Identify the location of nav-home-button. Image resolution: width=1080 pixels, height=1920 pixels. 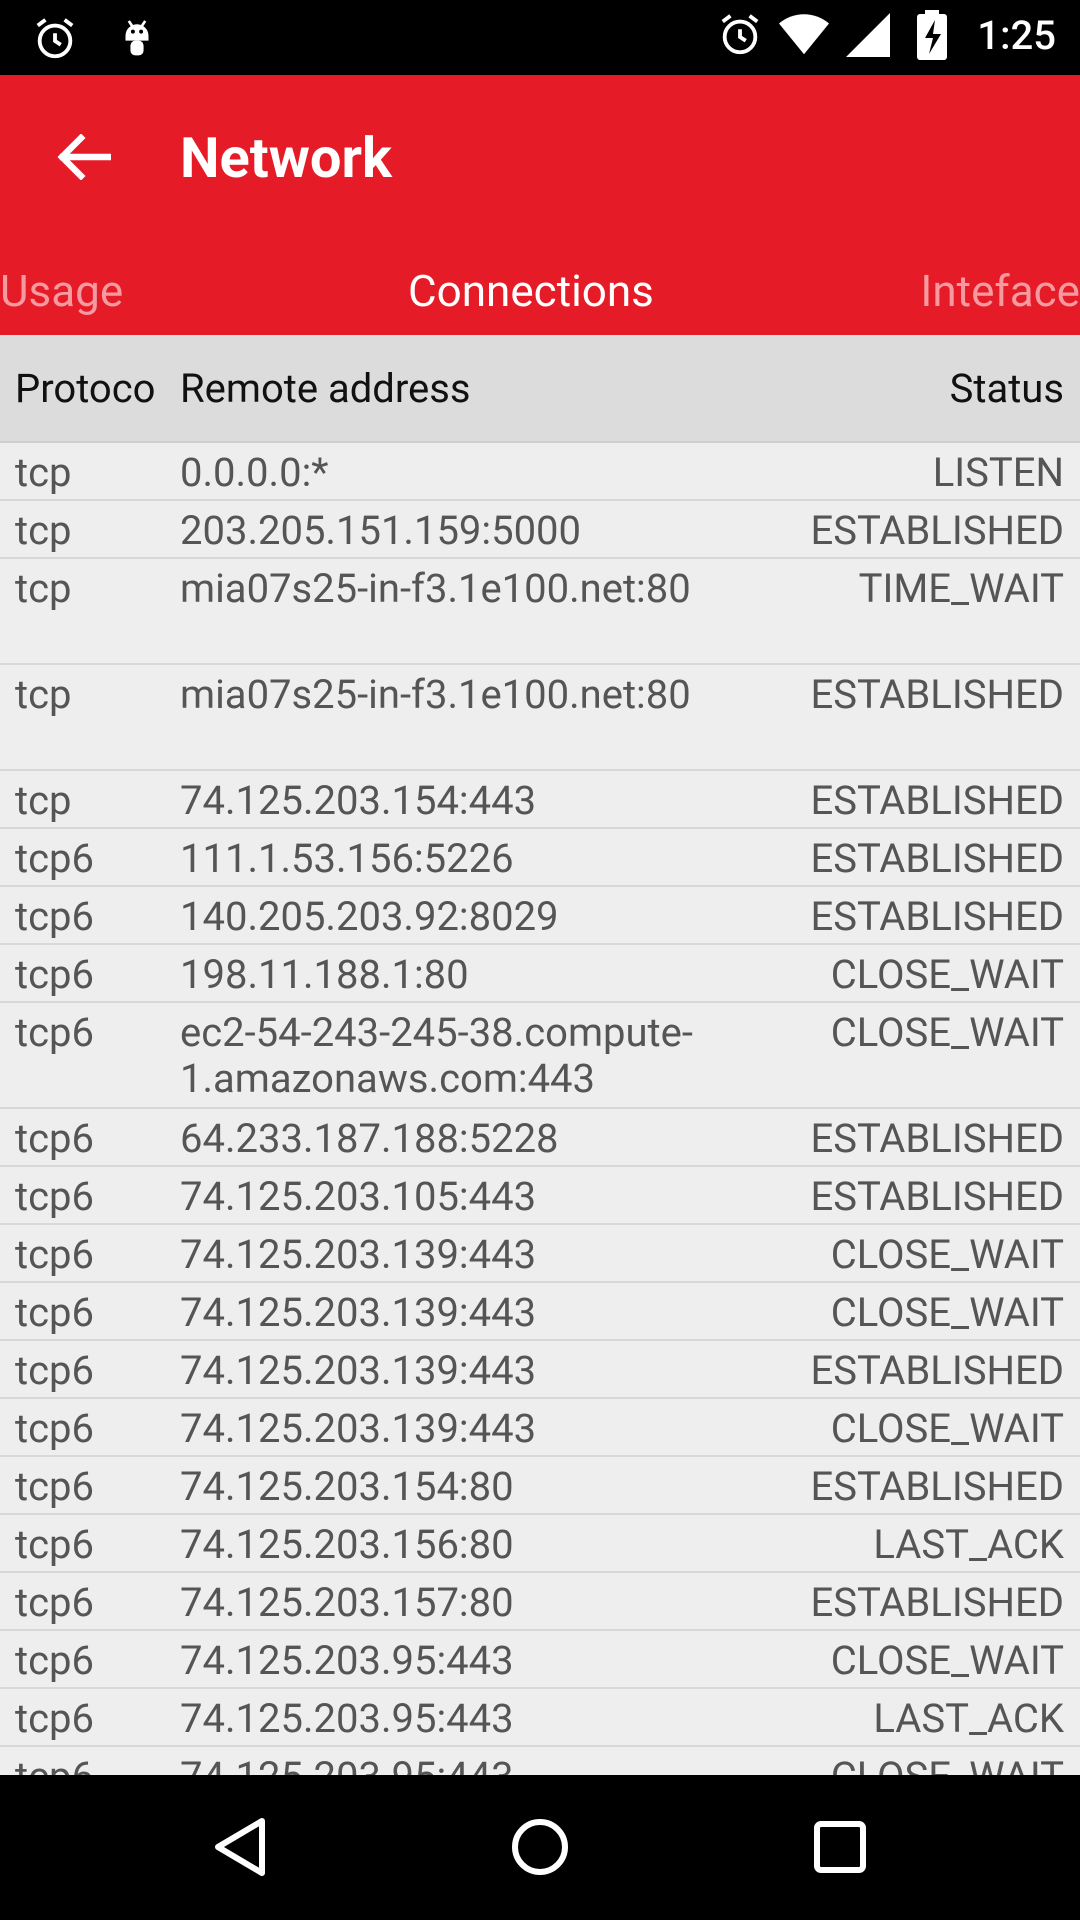
(540, 1847).